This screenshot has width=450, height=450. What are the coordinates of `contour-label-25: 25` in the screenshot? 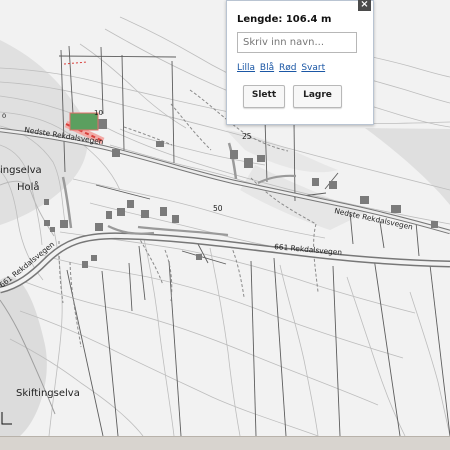 It's located at (247, 136).